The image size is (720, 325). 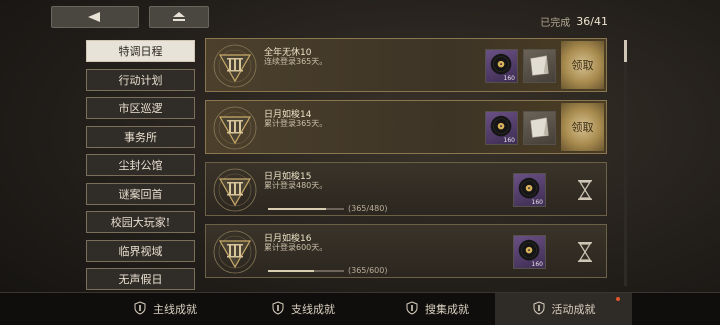 What do you see at coordinates (140, 136) in the screenshot?
I see `sidebar-item: 事务所` at bounding box center [140, 136].